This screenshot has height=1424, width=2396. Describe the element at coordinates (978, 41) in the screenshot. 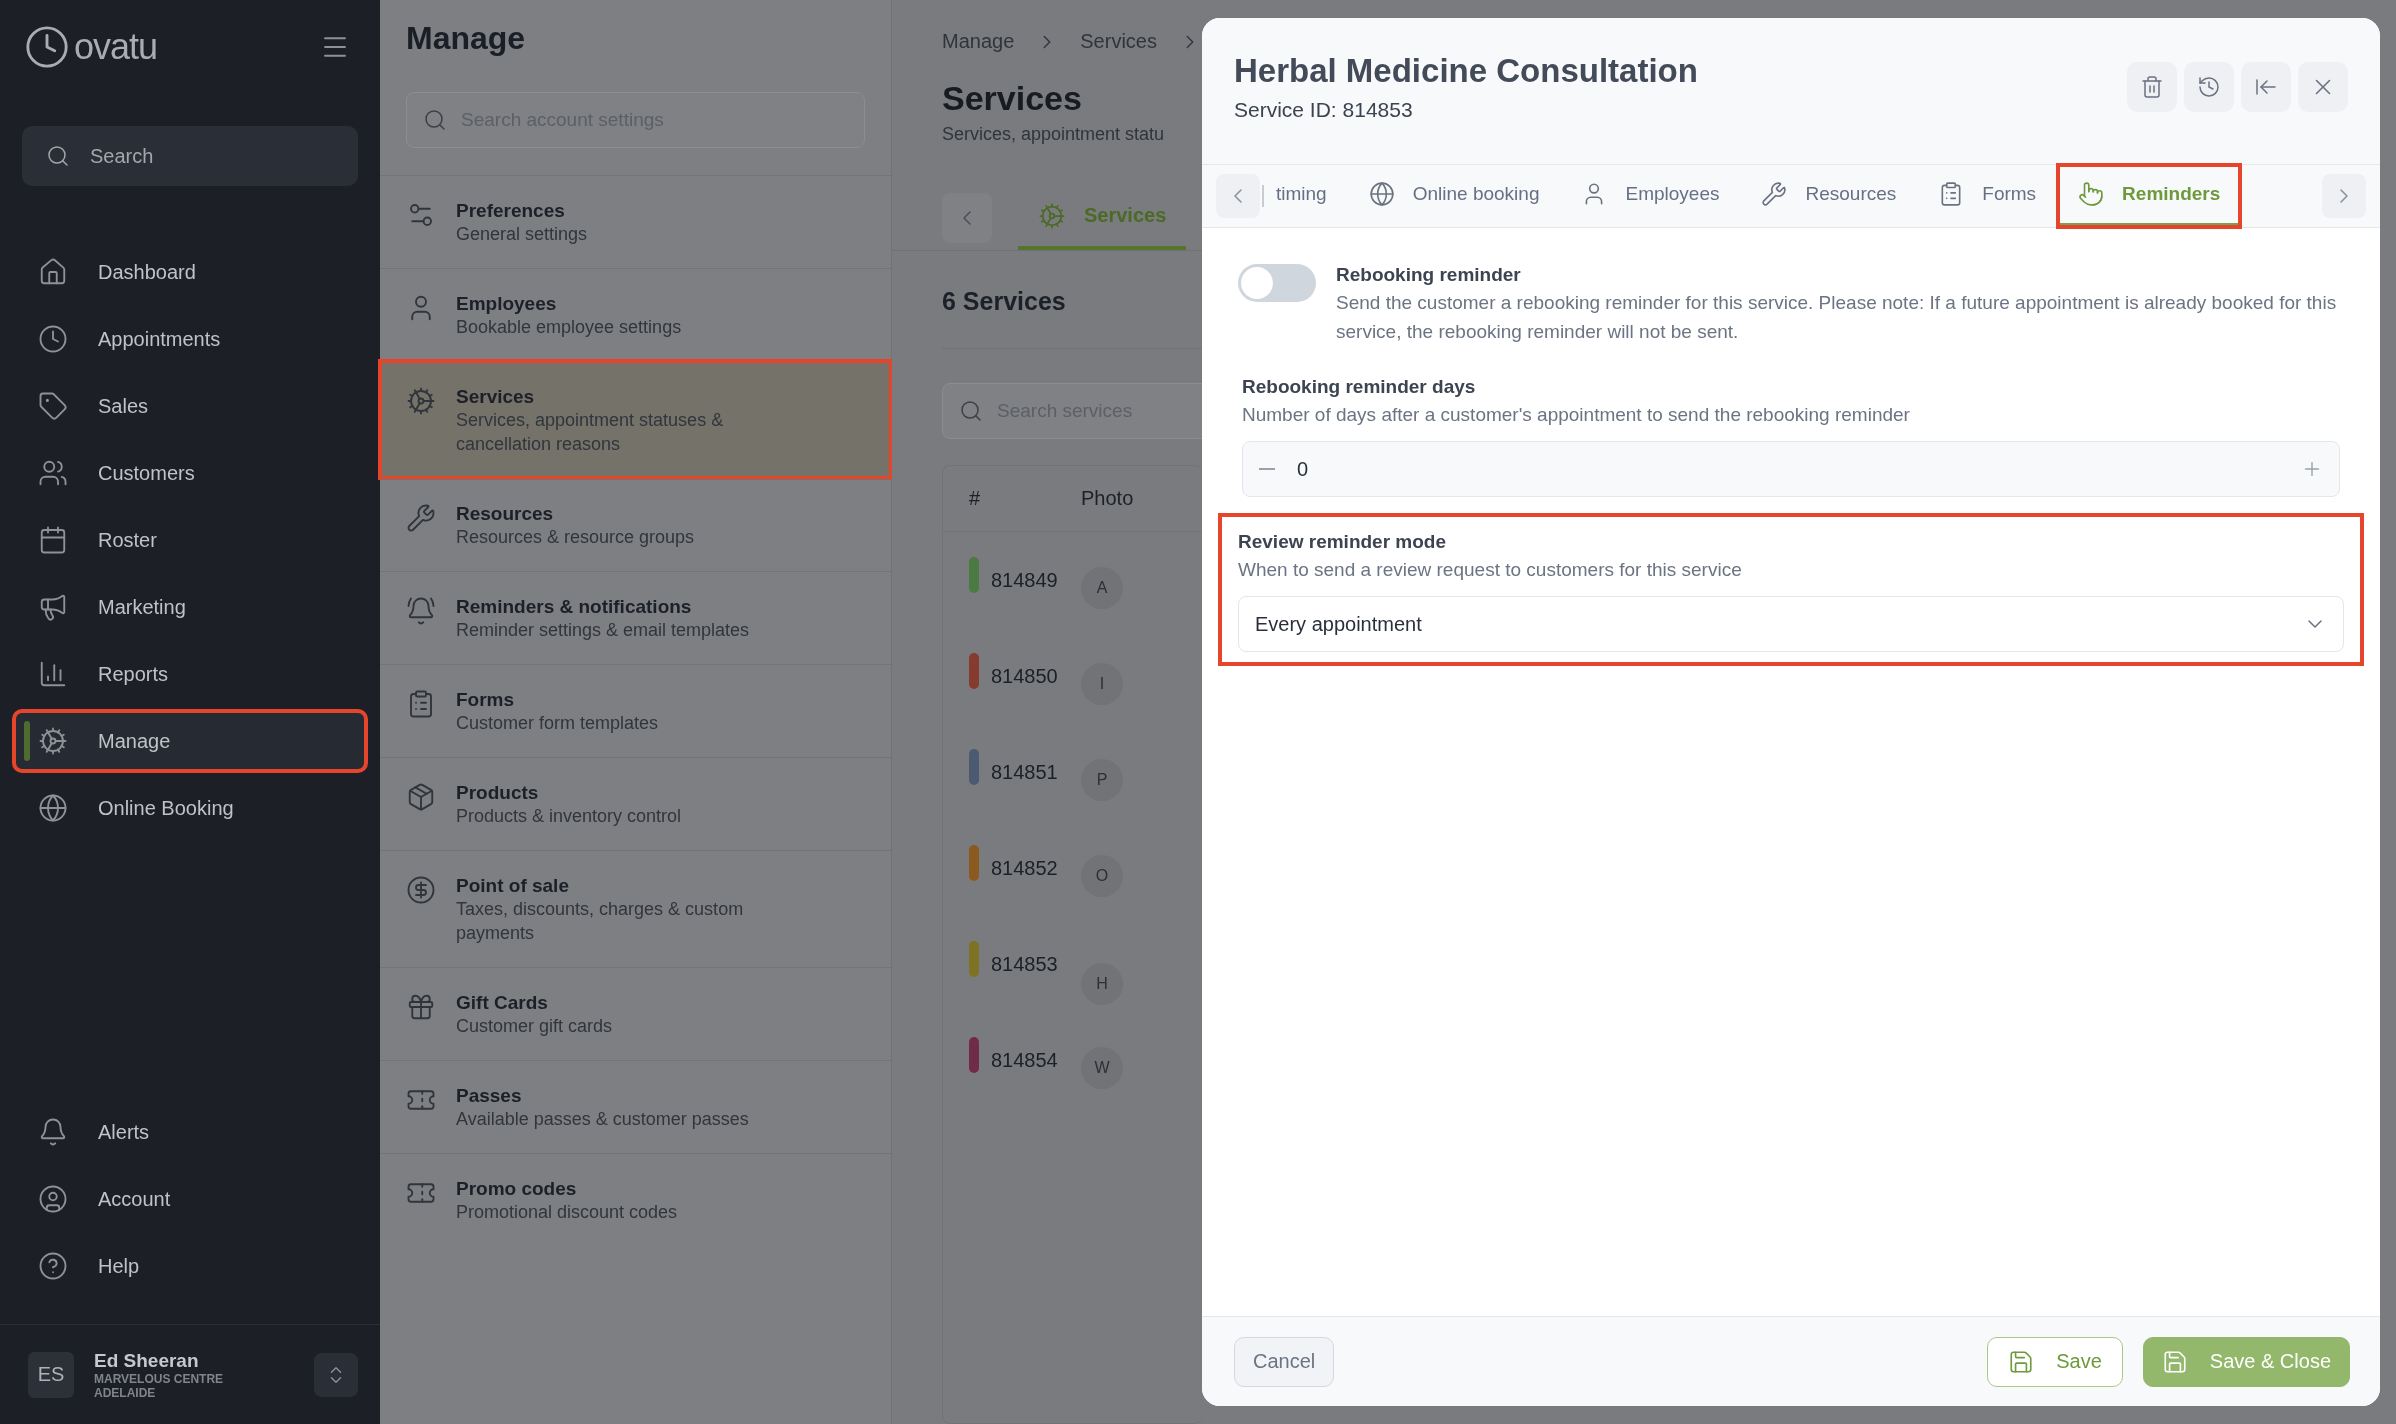

I see `breadcrumb-link: Manage` at that location.